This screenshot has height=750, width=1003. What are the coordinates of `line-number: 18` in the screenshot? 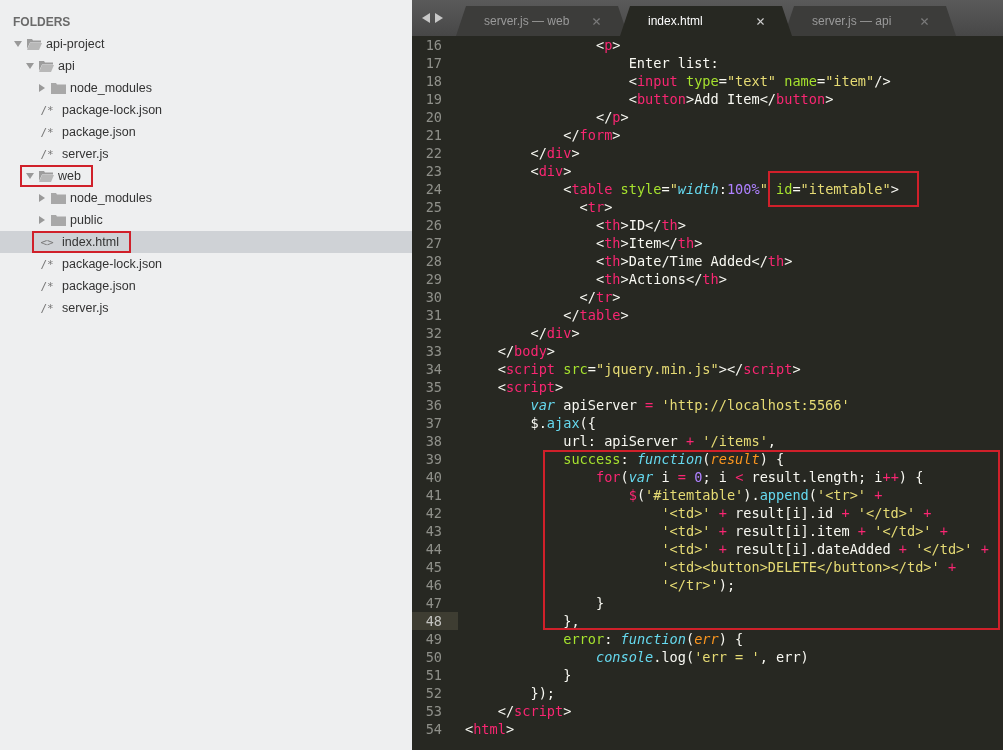 It's located at (433, 81).